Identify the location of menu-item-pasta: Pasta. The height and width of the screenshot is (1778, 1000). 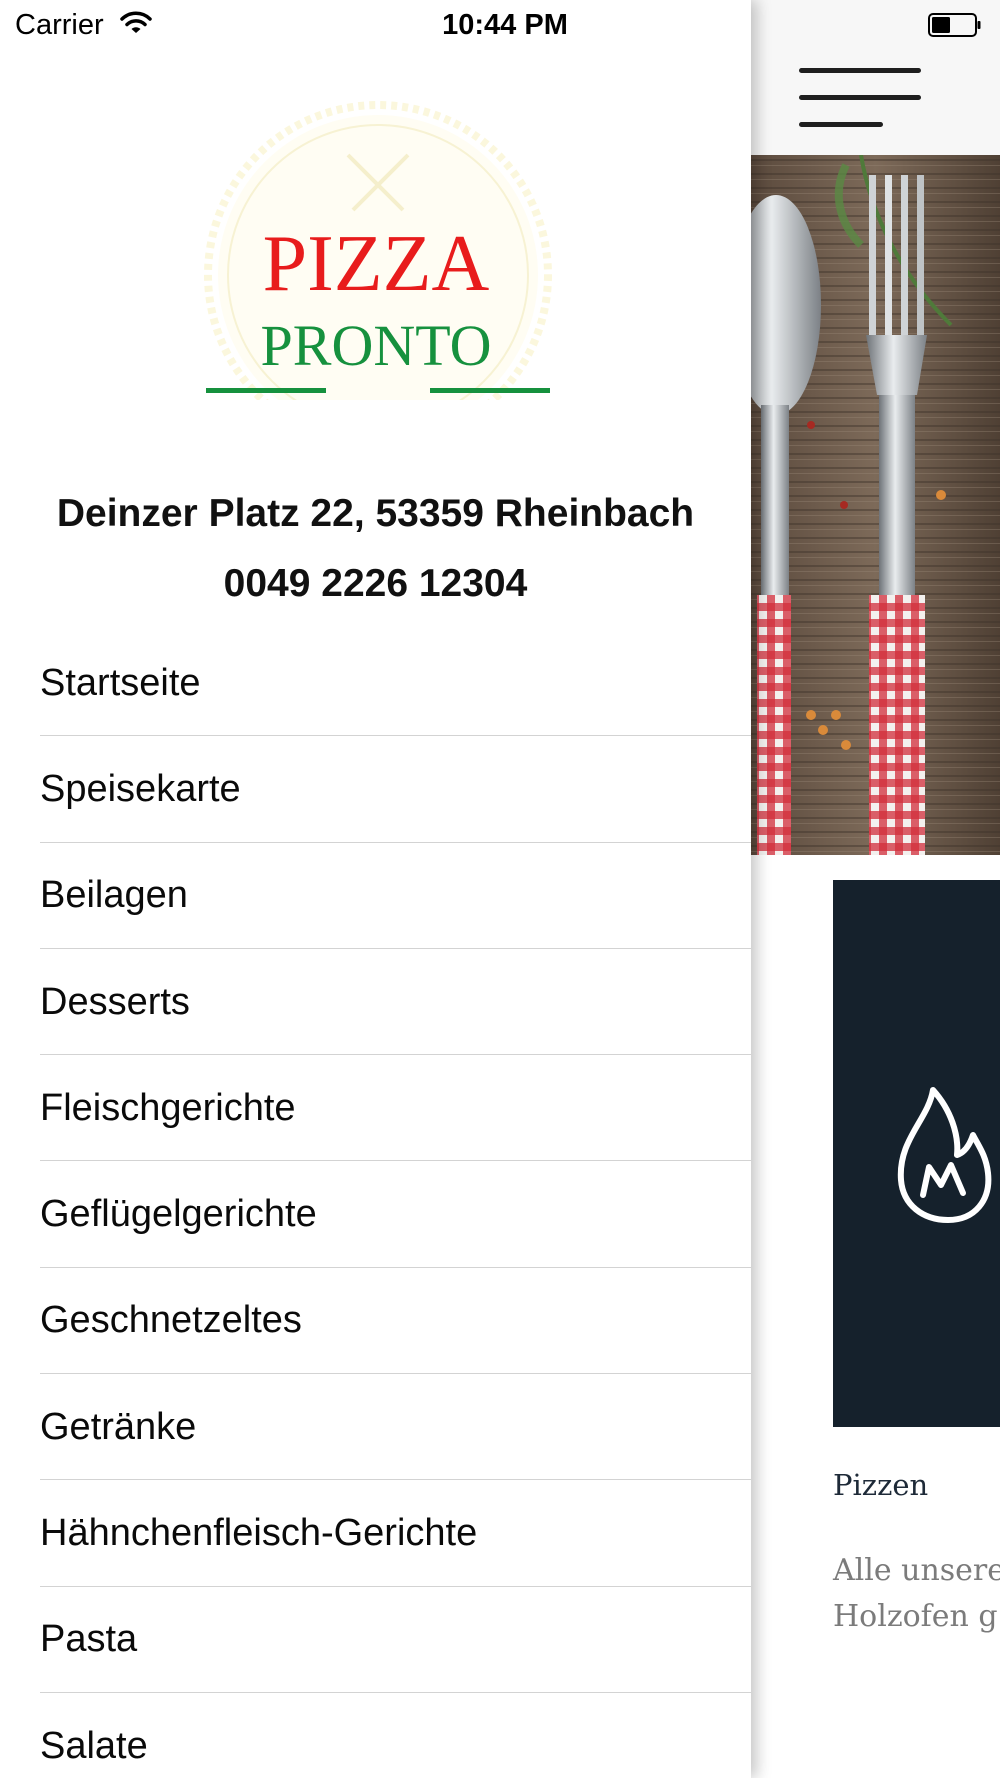
(375, 1640).